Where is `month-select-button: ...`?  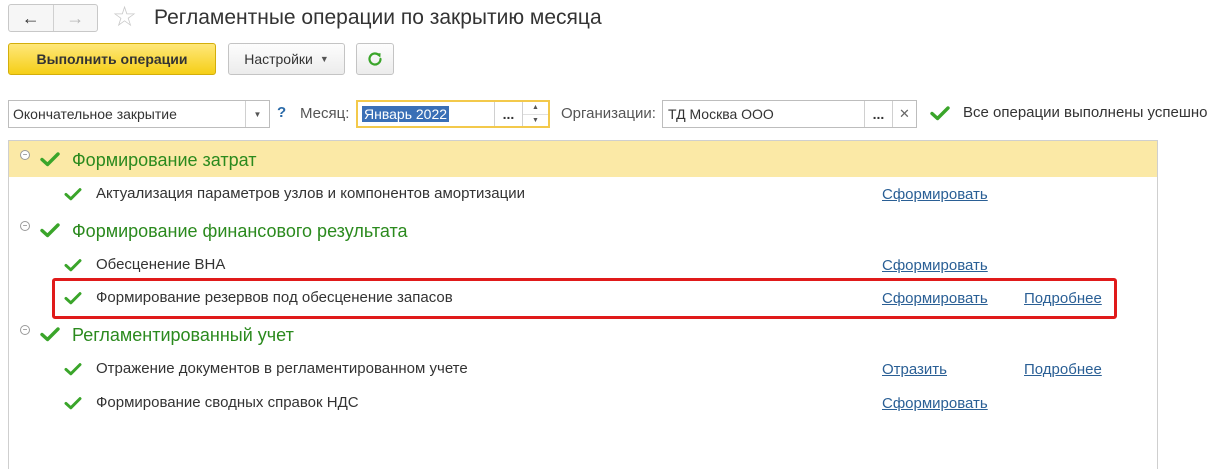
month-select-button: ... is located at coordinates (508, 114).